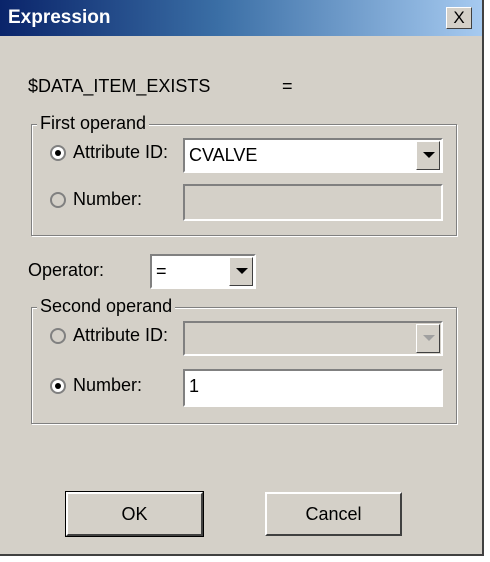 This screenshot has width=490, height=562. What do you see at coordinates (313, 202) in the screenshot?
I see `first-number-field` at bounding box center [313, 202].